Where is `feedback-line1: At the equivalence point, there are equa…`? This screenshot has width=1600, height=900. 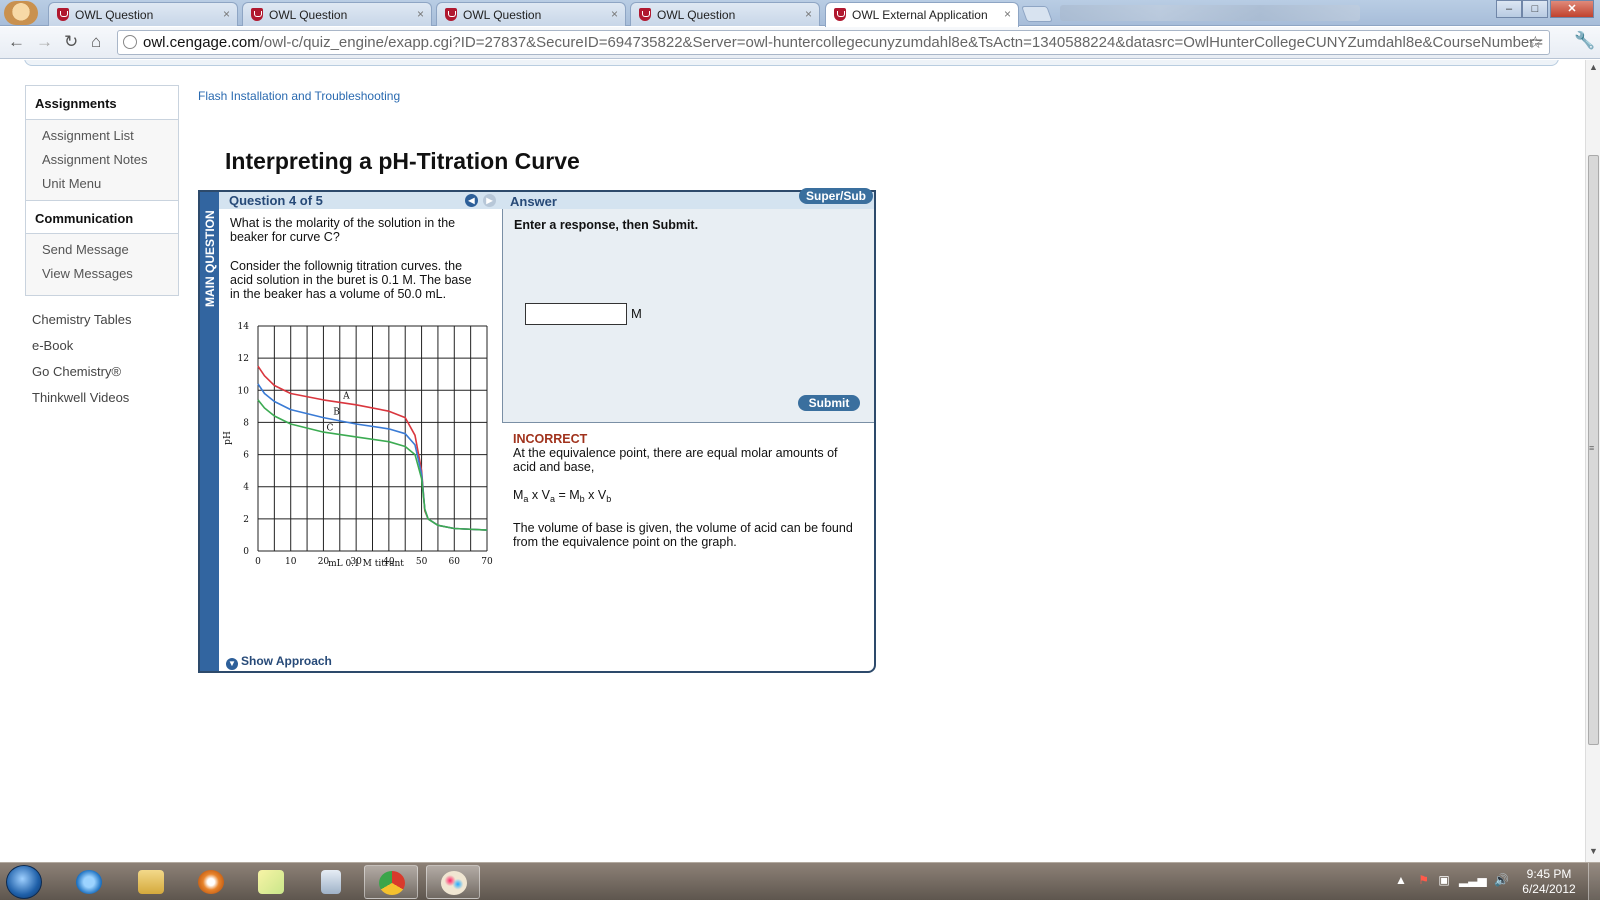
feedback-line1: At the equivalence point, there are equa… is located at coordinates (675, 460).